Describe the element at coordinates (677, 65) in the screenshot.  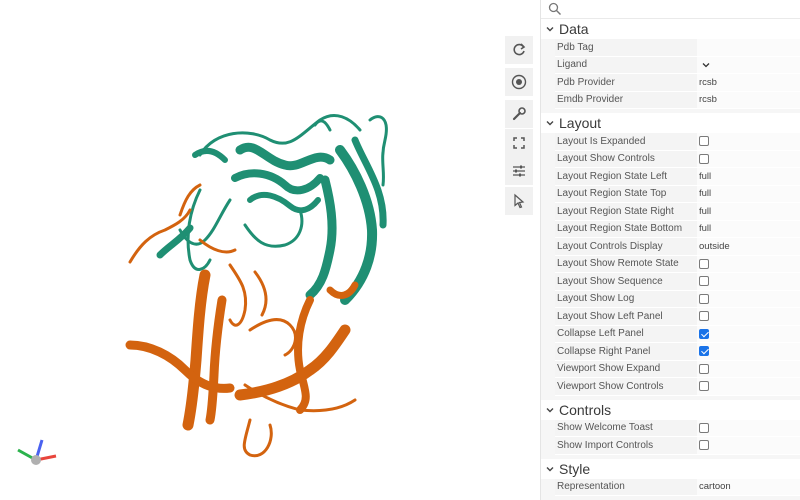
I see `option-ligand: Ligand` at that location.